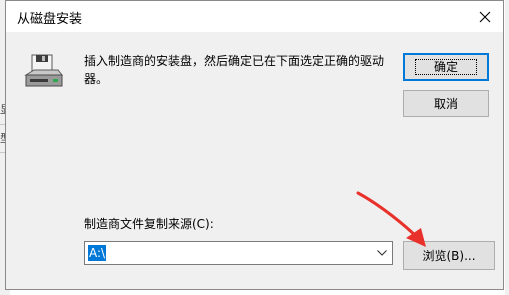  Describe the element at coordinates (149, 224) in the screenshot. I see `source-field-label: 制造商文件复制来源(C):` at that location.